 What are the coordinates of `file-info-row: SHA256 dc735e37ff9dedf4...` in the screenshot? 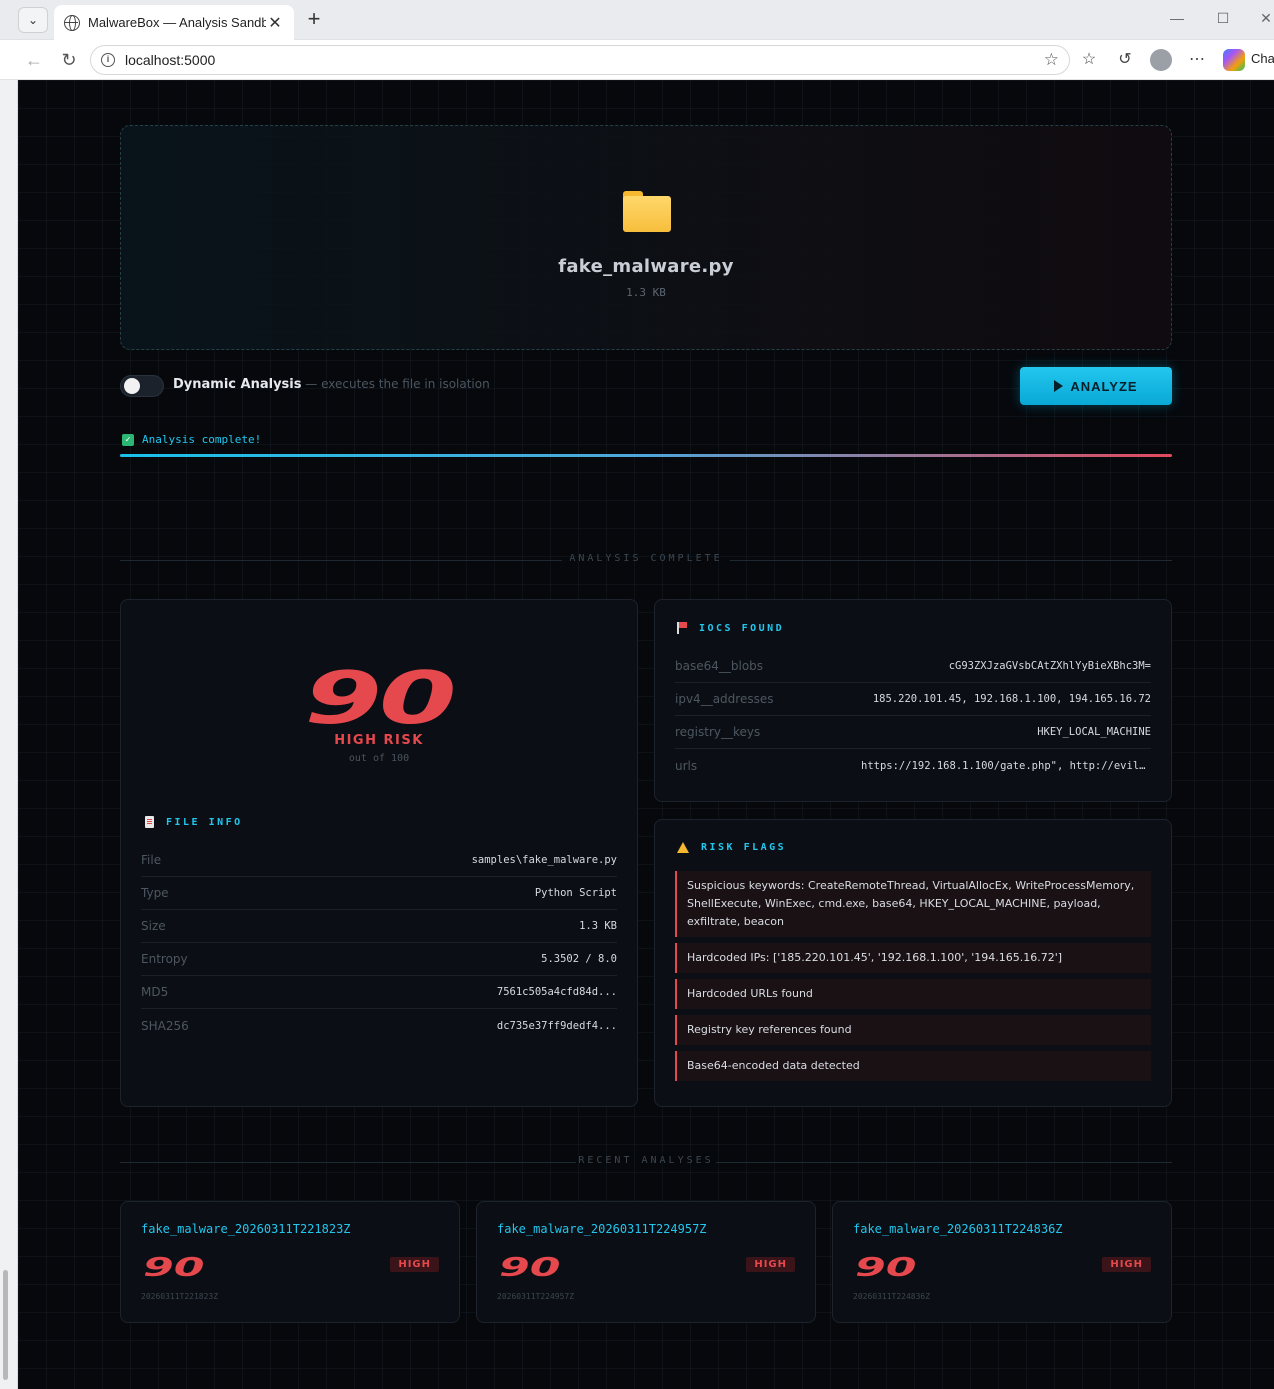 It's located at (379, 1025).